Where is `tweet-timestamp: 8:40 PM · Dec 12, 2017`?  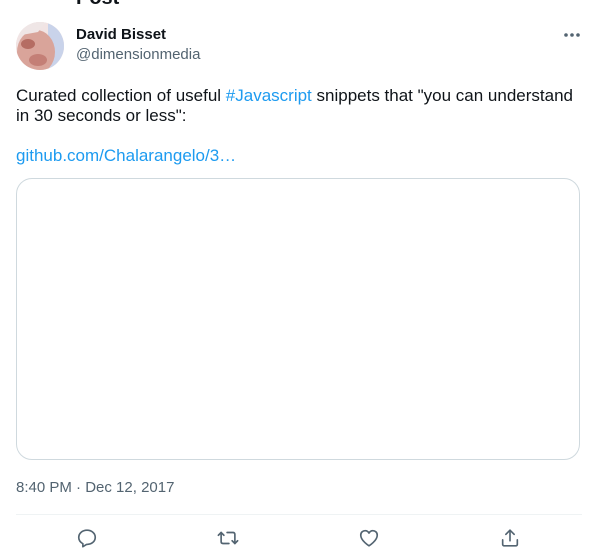 tweet-timestamp: 8:40 PM · Dec 12, 2017 is located at coordinates (95, 488).